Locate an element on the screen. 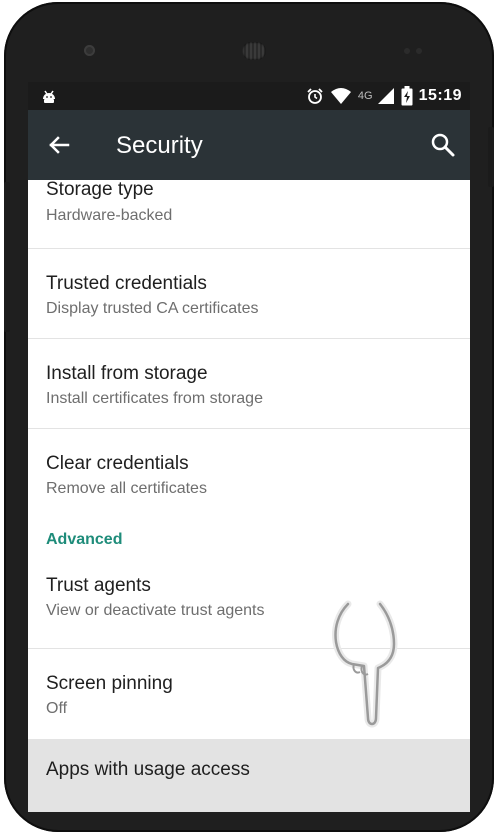 This screenshot has height=832, width=500. alarm-icon is located at coordinates (315, 96).